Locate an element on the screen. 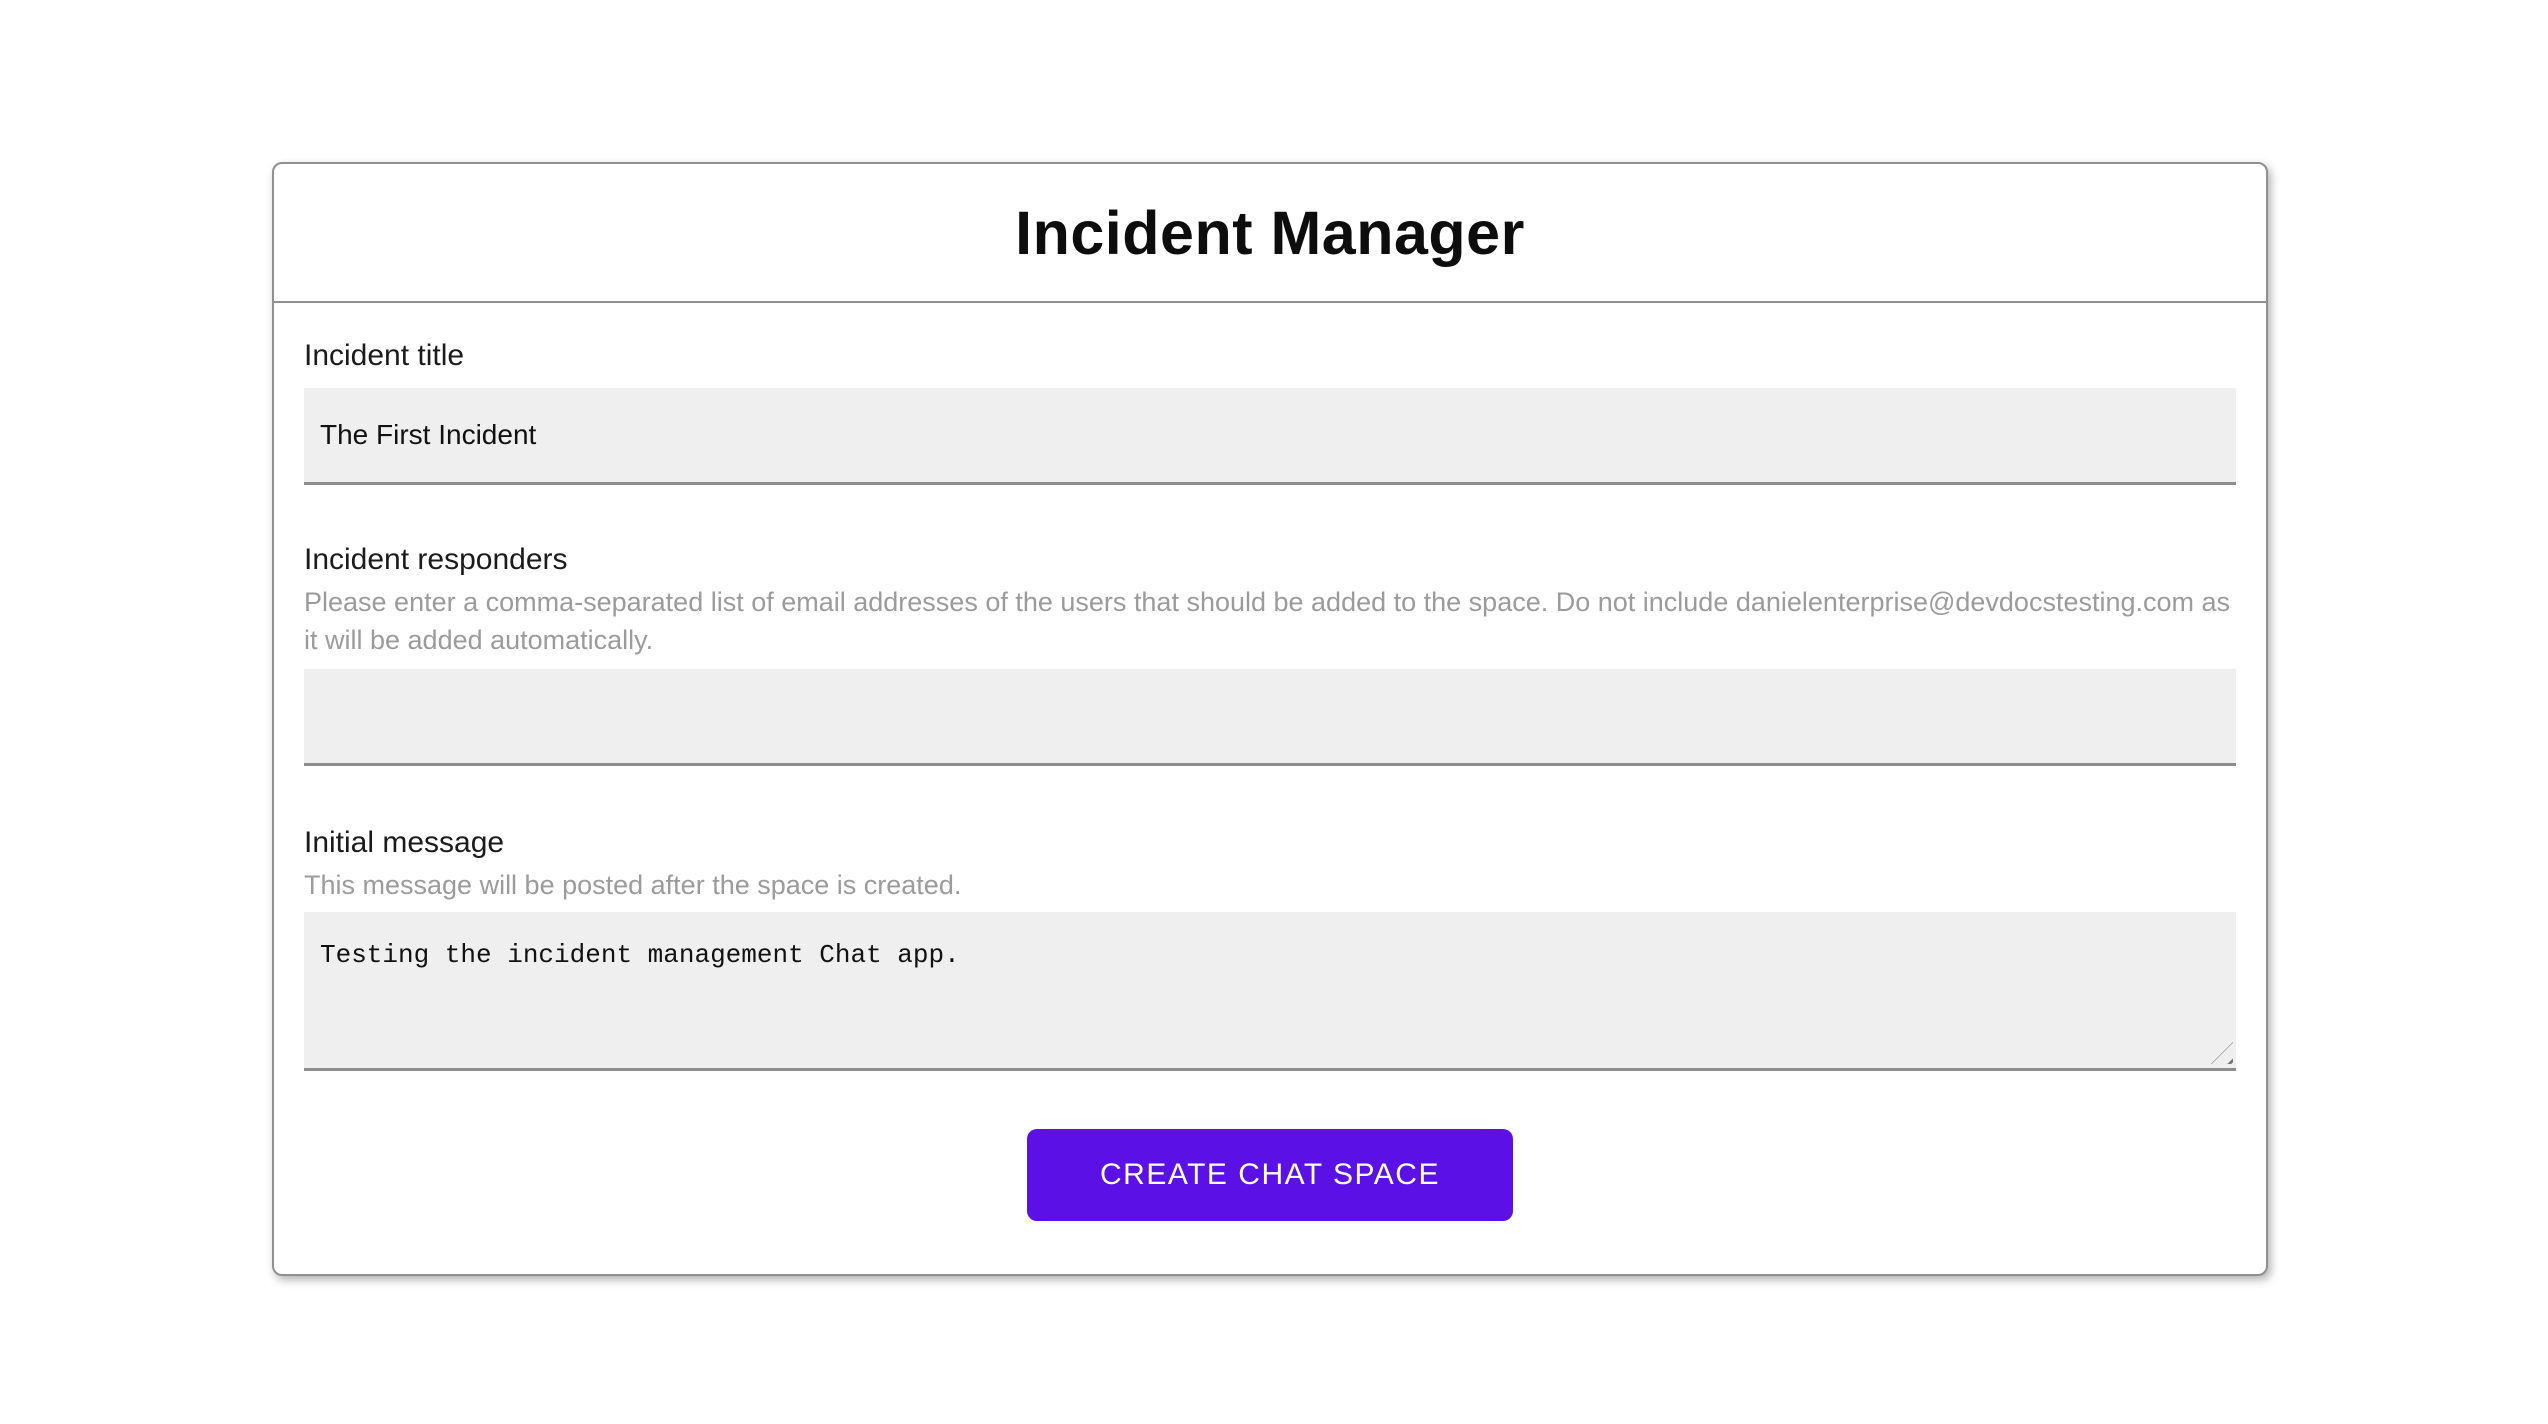  incident-responders-label: Incident responders is located at coordinates (436, 559).